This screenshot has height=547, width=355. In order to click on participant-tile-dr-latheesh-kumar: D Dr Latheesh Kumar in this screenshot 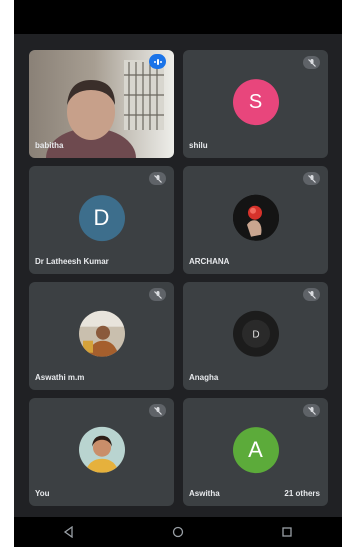, I will do `click(101, 220)`.